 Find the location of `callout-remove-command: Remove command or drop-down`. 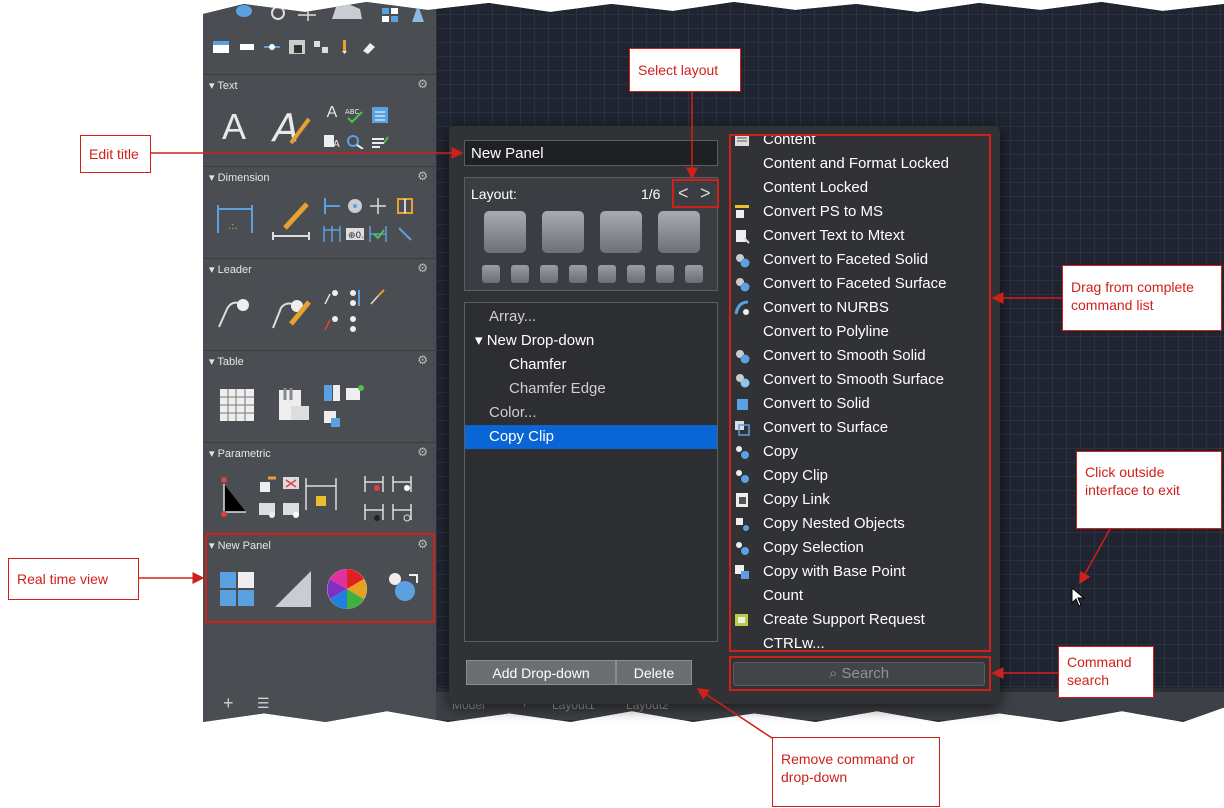

callout-remove-command: Remove command or drop-down is located at coordinates (856, 772).